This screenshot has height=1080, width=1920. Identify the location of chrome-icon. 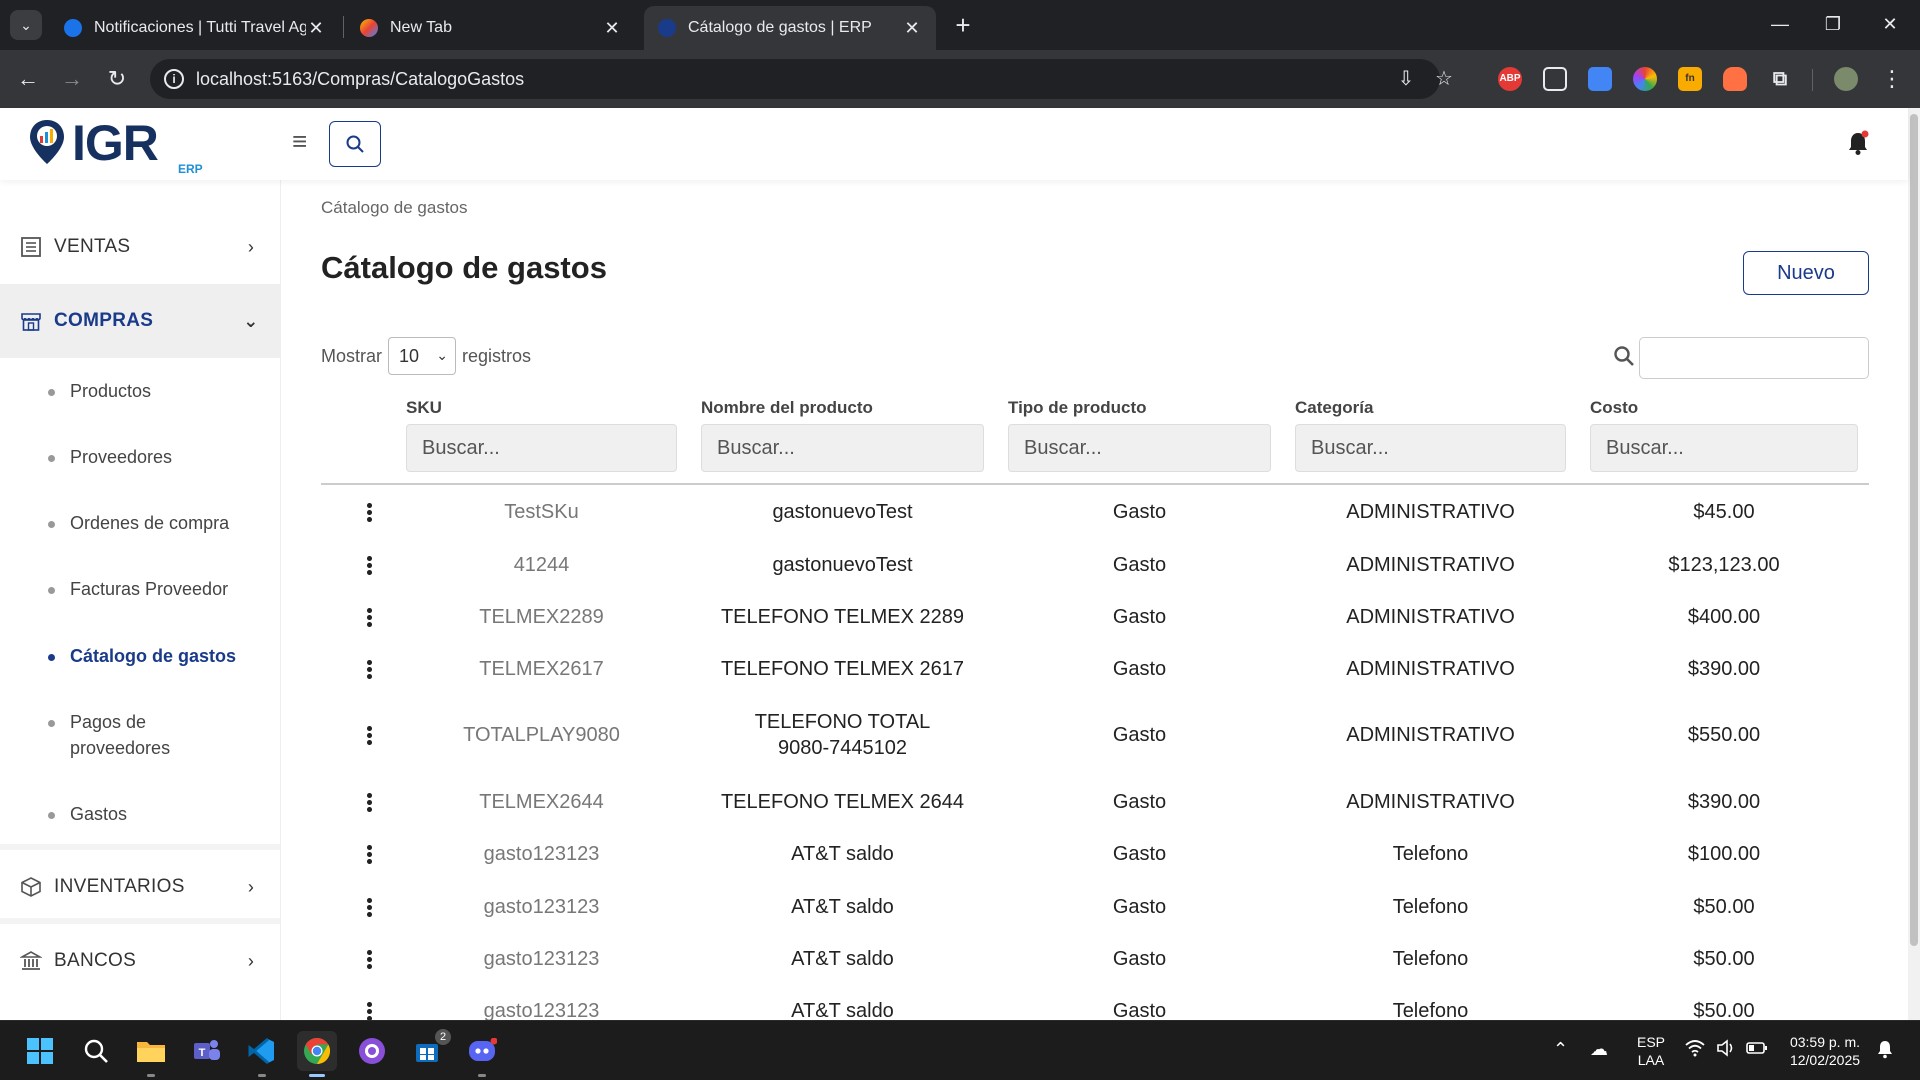
(317, 1054).